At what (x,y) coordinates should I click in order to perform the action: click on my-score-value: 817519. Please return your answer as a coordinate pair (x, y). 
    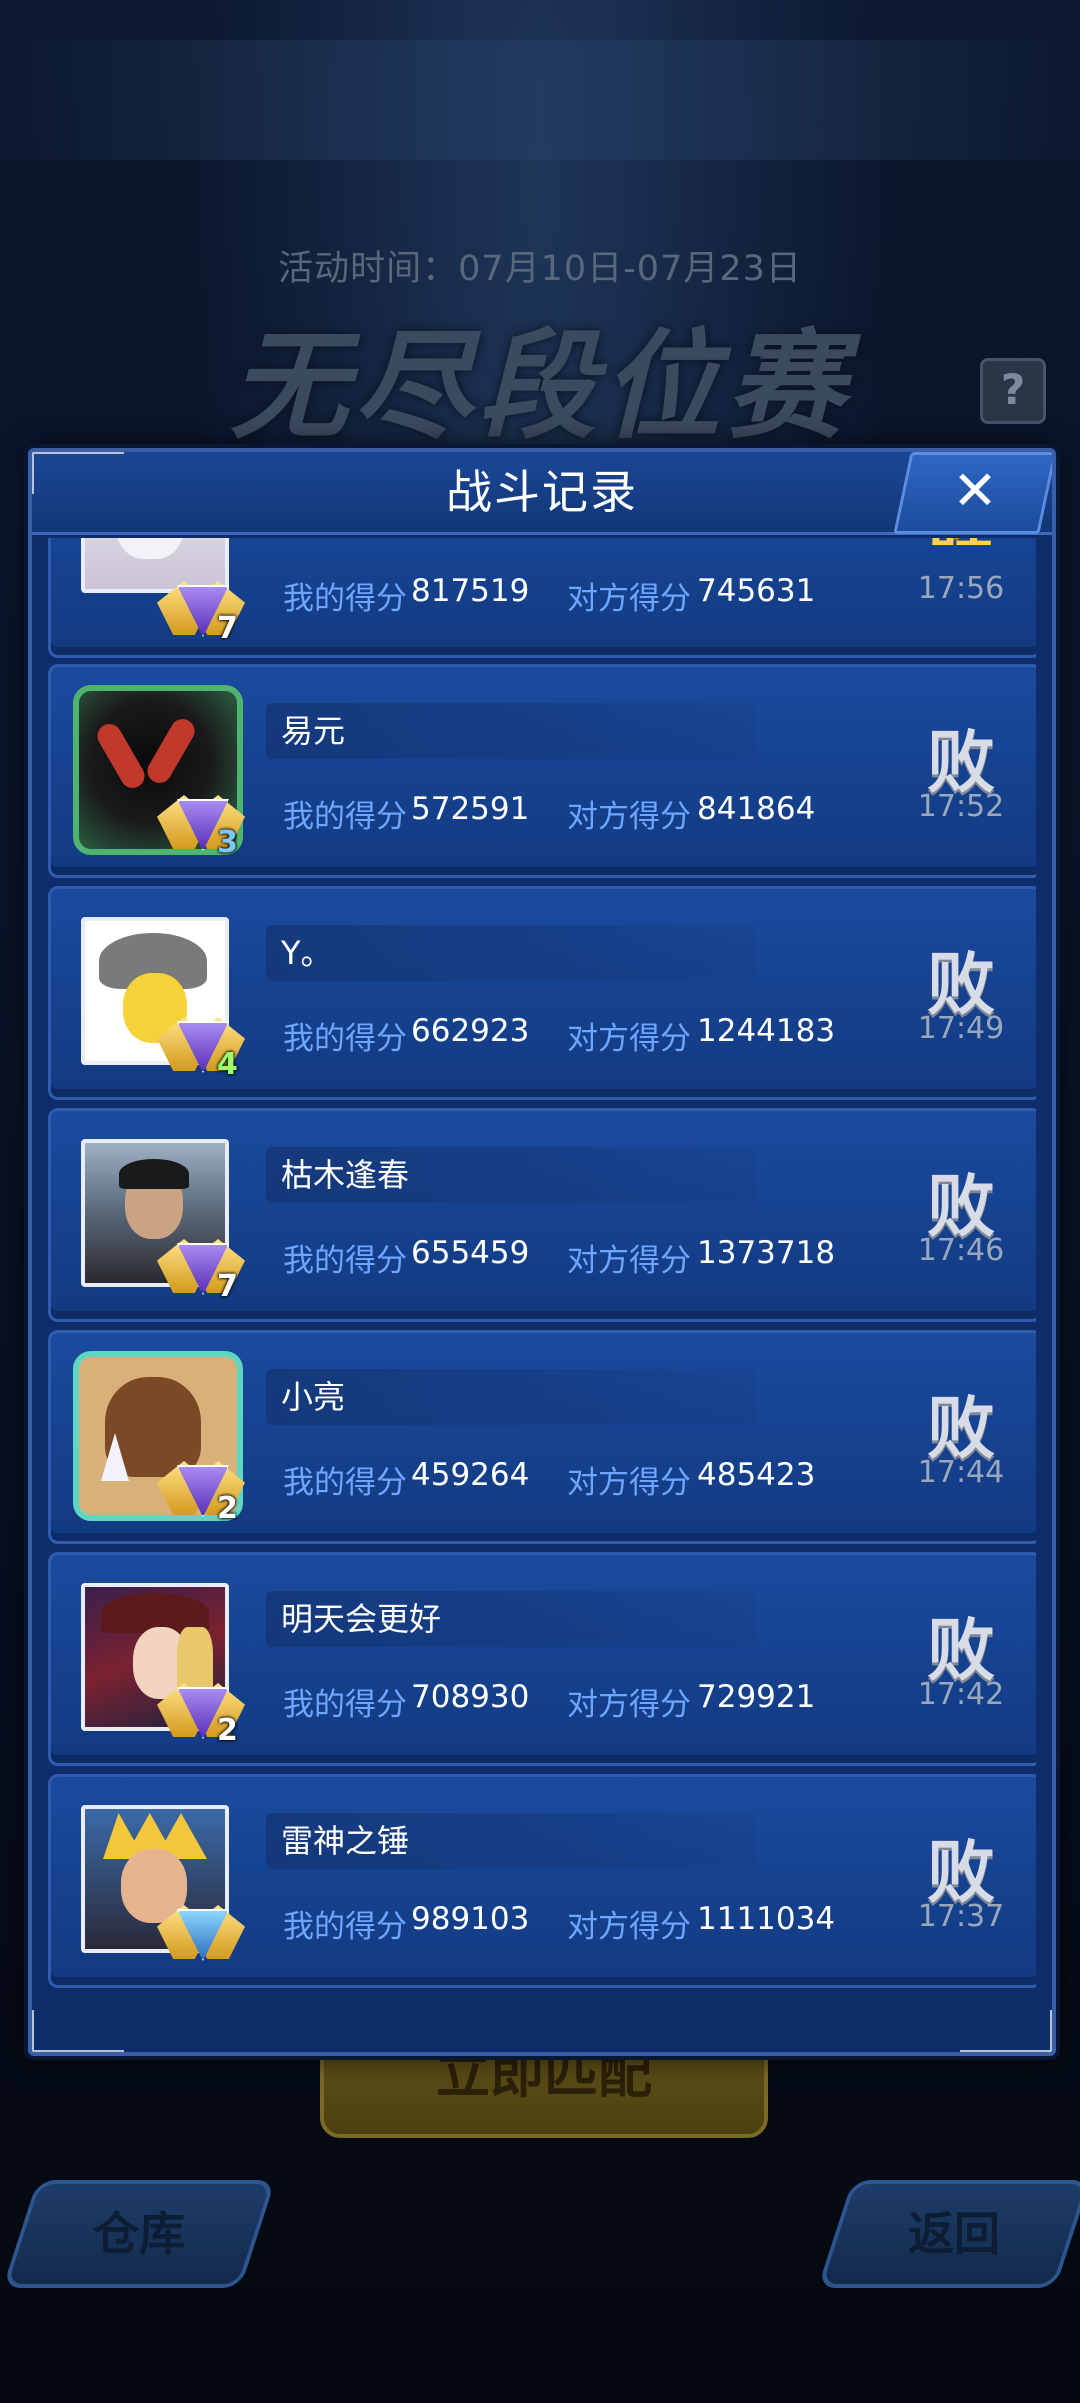
    Looking at the image, I should click on (470, 591).